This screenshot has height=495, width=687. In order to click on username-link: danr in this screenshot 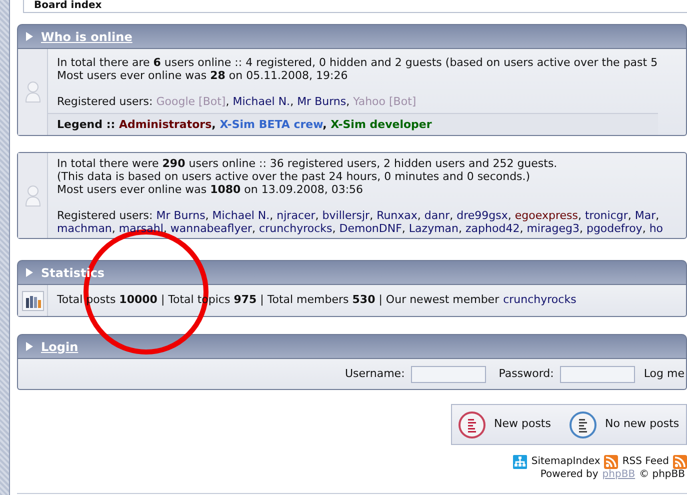, I will do `click(437, 215)`.